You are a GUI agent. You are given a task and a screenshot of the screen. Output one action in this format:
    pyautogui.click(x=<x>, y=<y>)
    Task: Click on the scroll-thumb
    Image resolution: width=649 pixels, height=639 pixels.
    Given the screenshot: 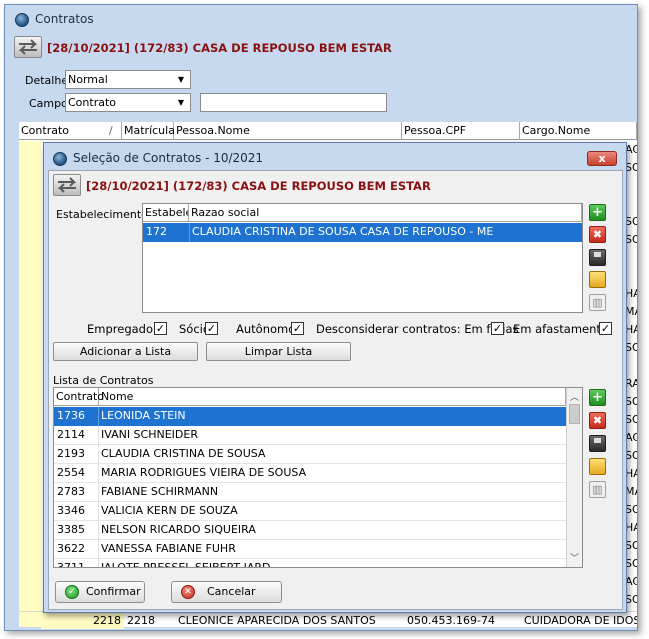 What is the action you would take?
    pyautogui.click(x=574, y=414)
    